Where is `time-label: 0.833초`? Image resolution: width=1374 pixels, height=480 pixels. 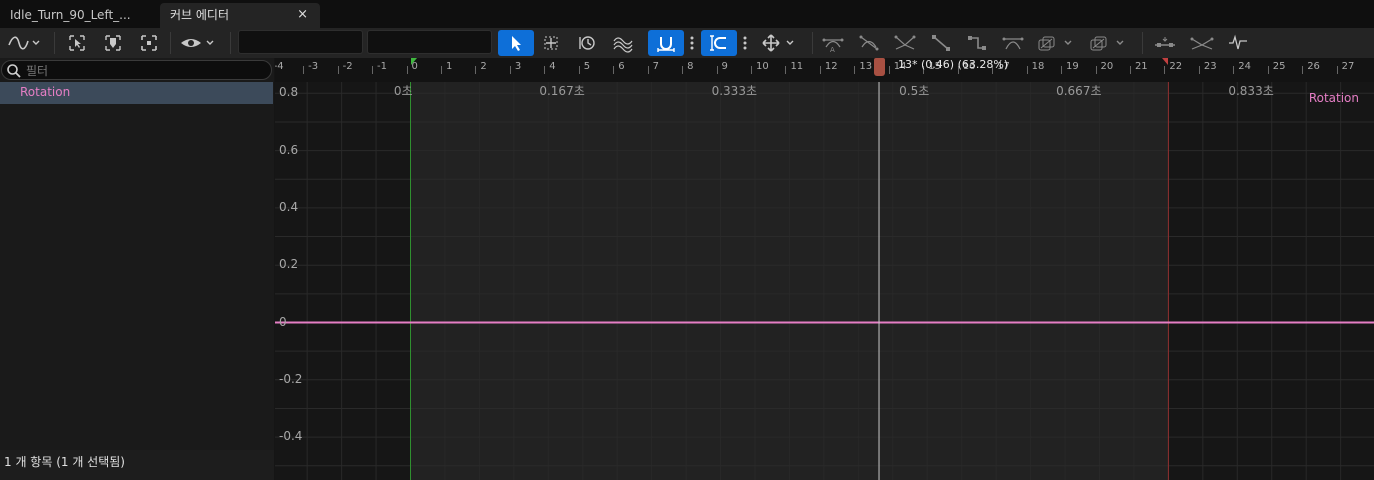
time-label: 0.833초 is located at coordinates (1251, 91).